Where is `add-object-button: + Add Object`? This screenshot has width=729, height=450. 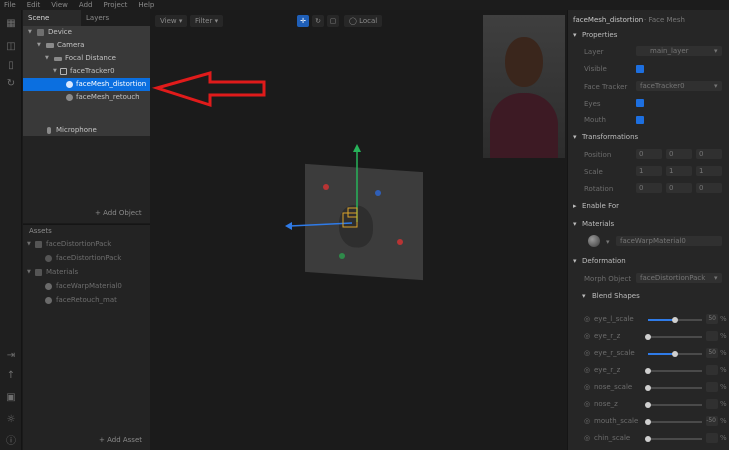 add-object-button: + Add Object is located at coordinates (118, 213).